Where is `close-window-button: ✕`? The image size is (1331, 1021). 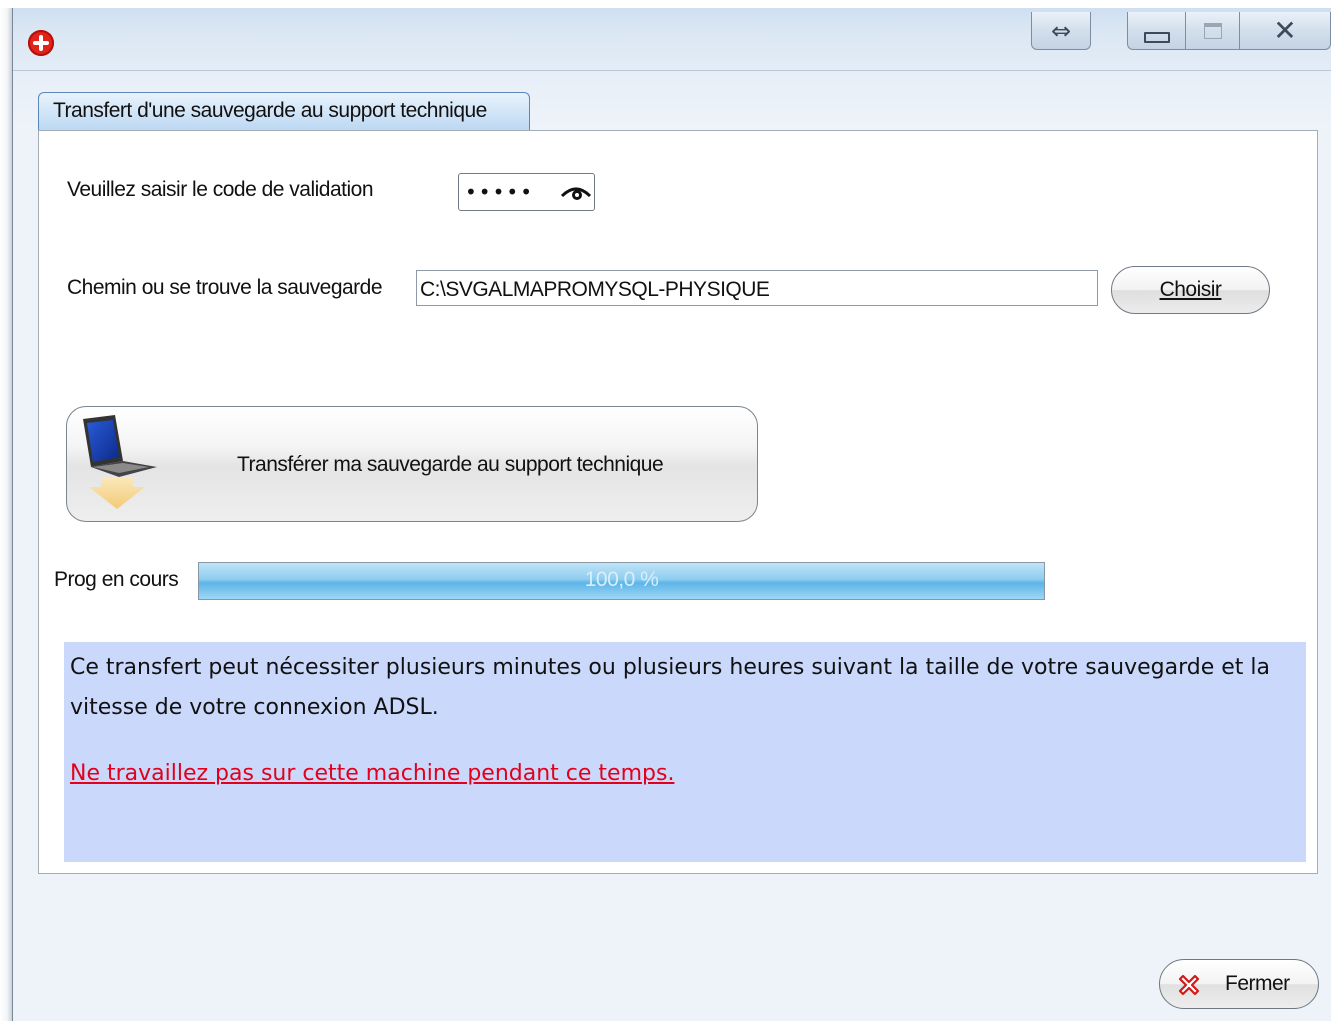 close-window-button: ✕ is located at coordinates (1285, 31).